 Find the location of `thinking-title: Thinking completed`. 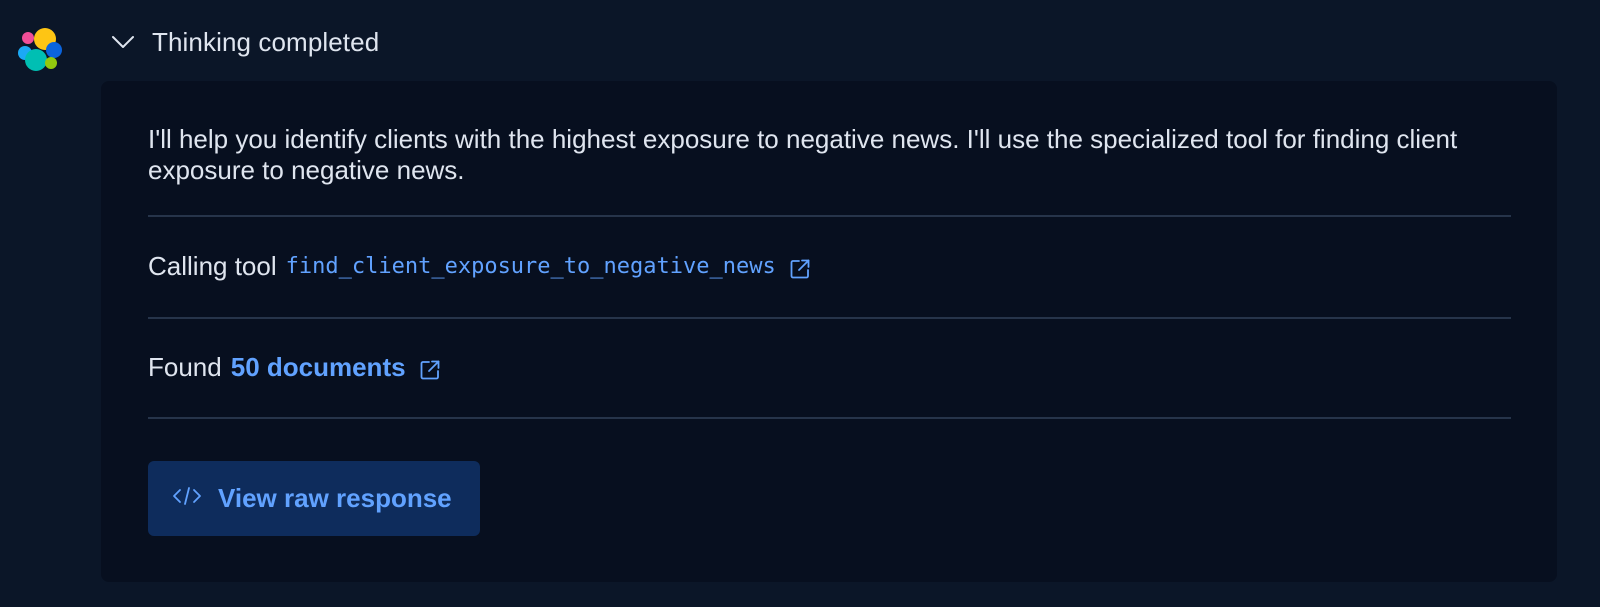

thinking-title: Thinking completed is located at coordinates (266, 41).